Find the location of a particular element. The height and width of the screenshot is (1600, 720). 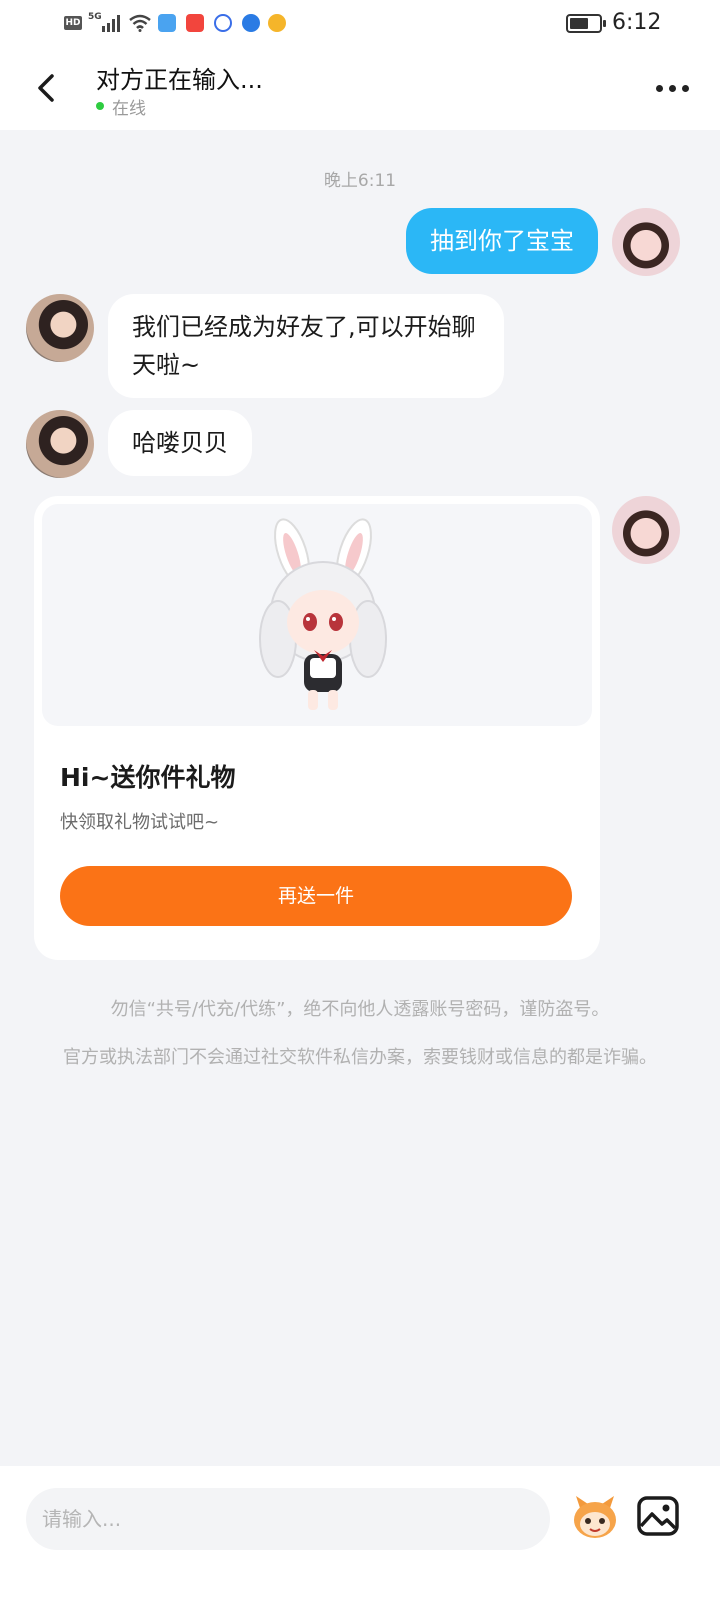

message-input is located at coordinates (288, 1519).